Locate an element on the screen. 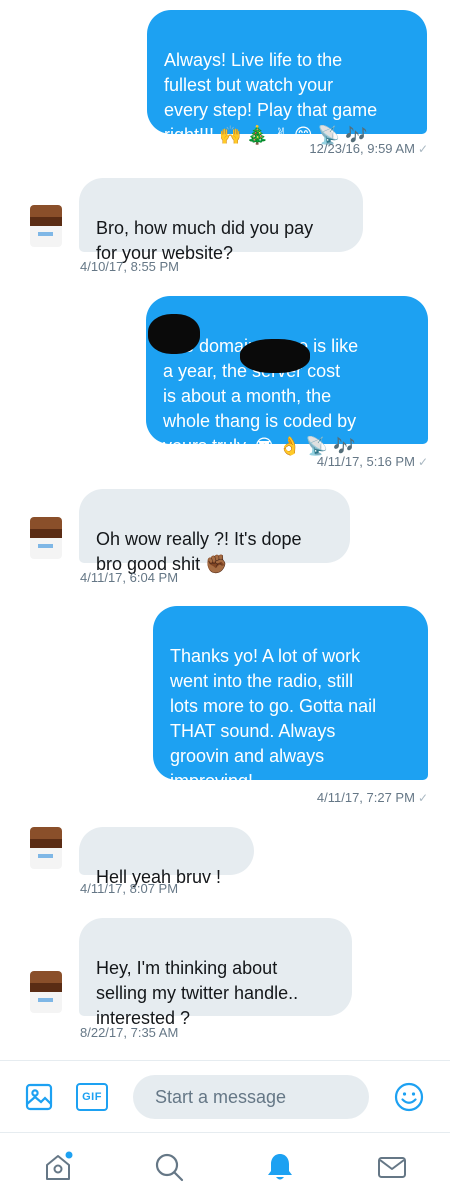 Image resolution: width=450 pixels, height=1200 pixels. message-timestamp: 8/22/17, 7:35 AM is located at coordinates (129, 1032).